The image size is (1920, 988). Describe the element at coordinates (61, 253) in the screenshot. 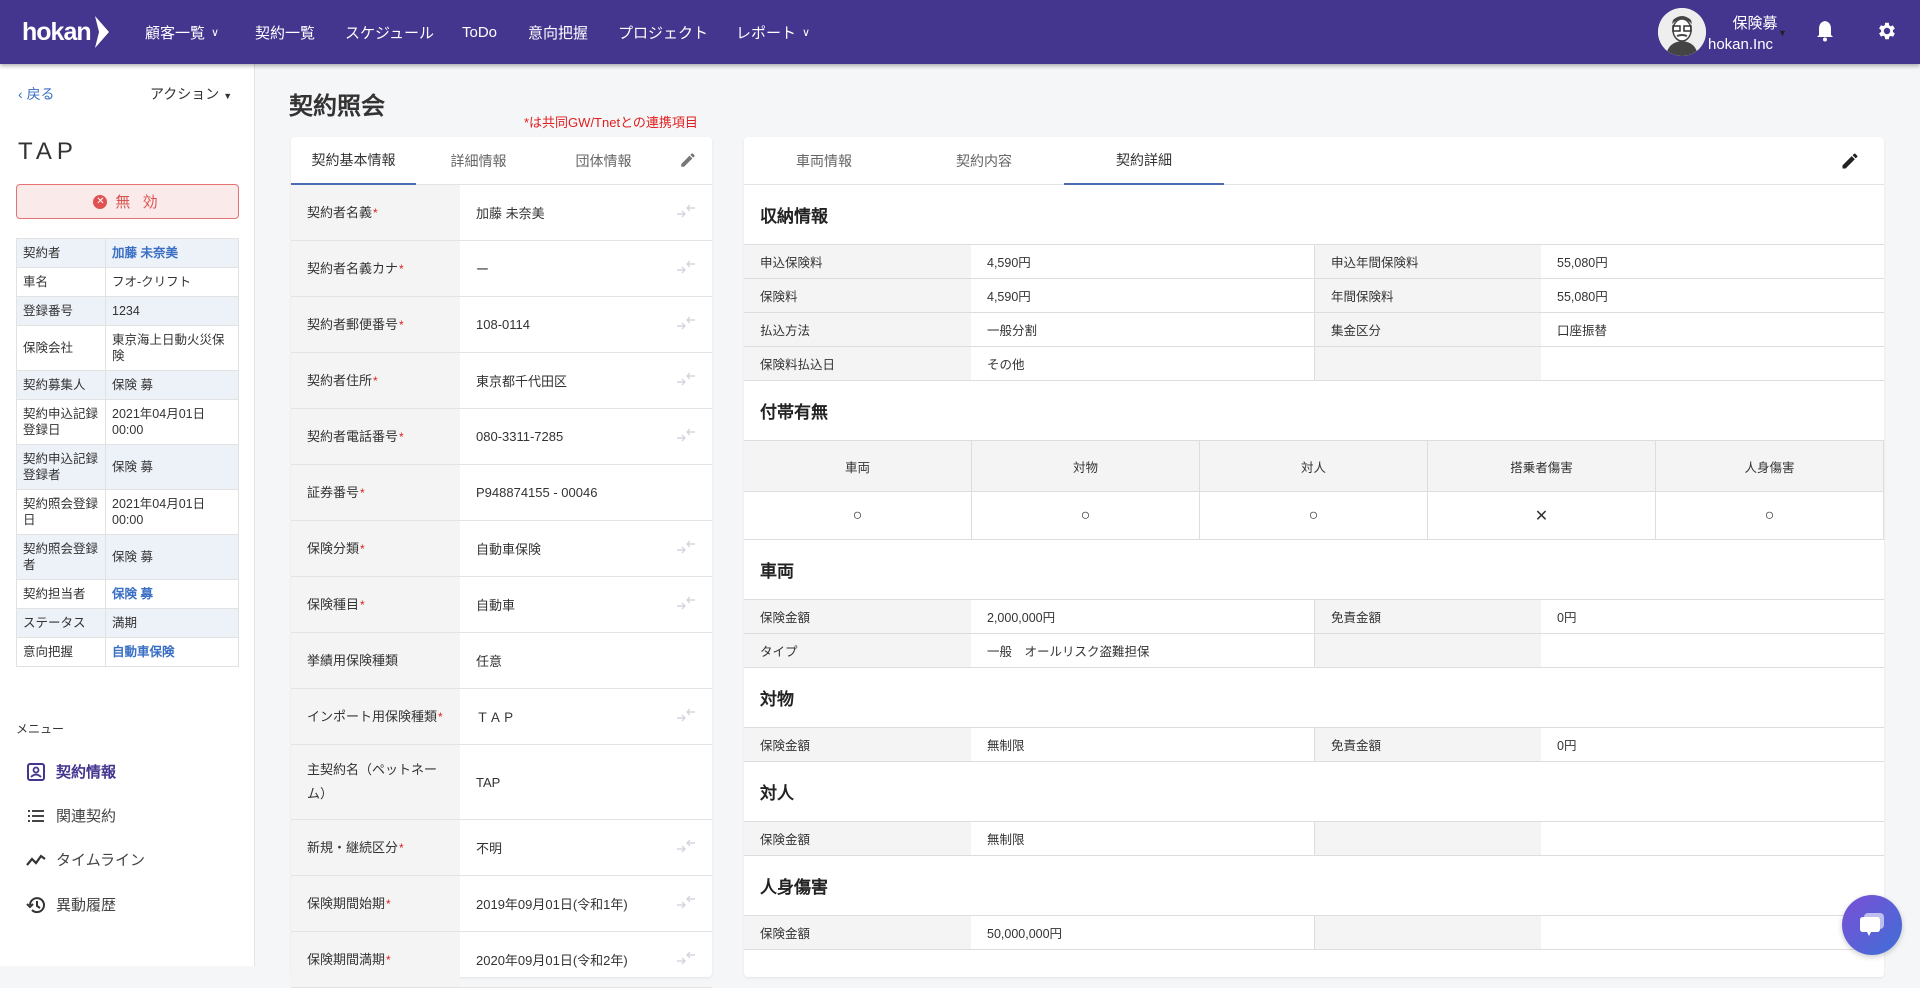

I see `summary-label: 契約者` at that location.